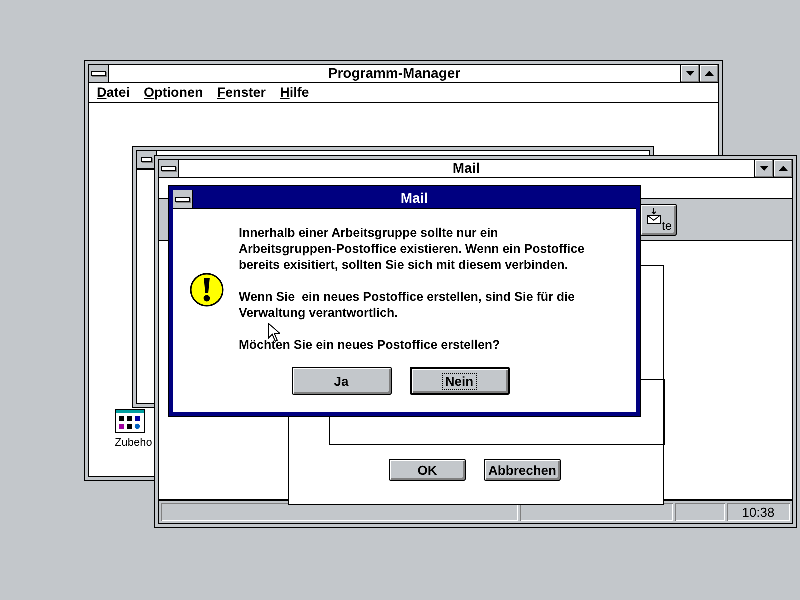  I want to click on menu-item: Hilfe, so click(295, 92).